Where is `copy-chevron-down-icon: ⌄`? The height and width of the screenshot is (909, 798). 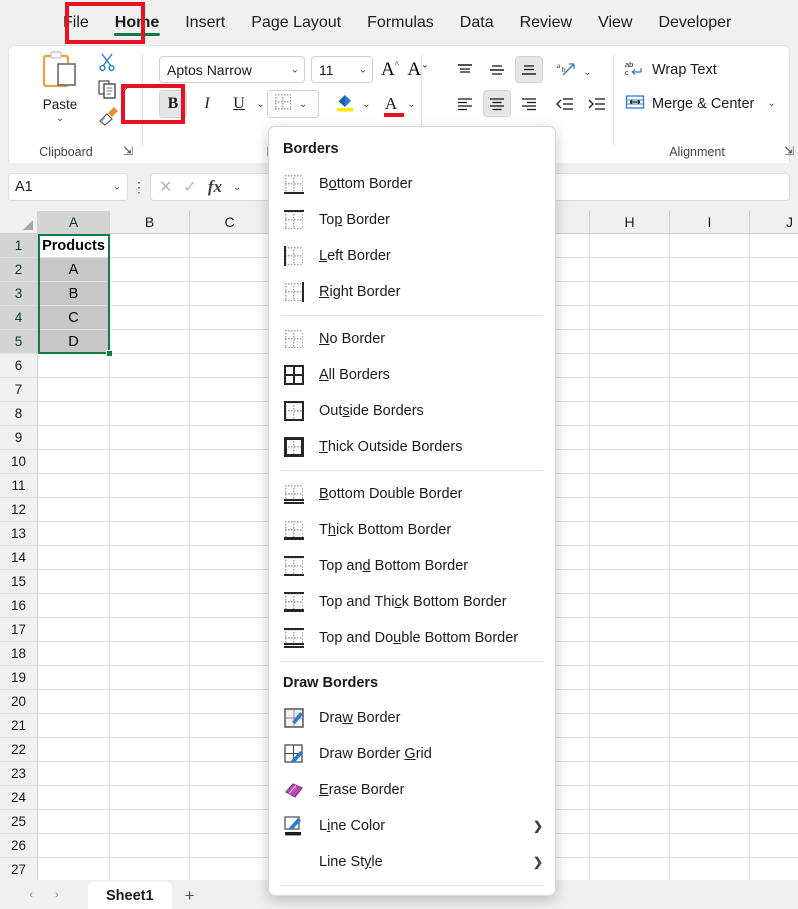 copy-chevron-down-icon: ⌄ is located at coordinates (125, 87).